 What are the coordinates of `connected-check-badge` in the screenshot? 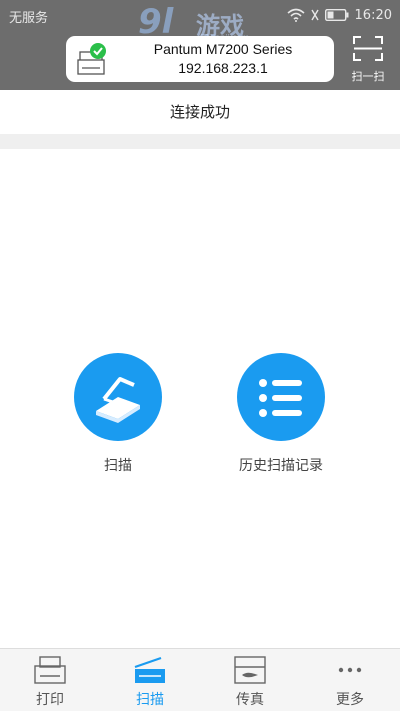 It's located at (98, 51).